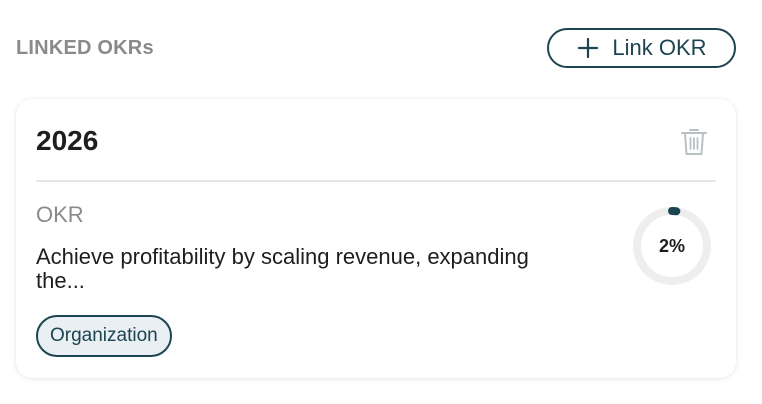  What do you see at coordinates (60, 214) in the screenshot?
I see `okr-type-label: OKR` at bounding box center [60, 214].